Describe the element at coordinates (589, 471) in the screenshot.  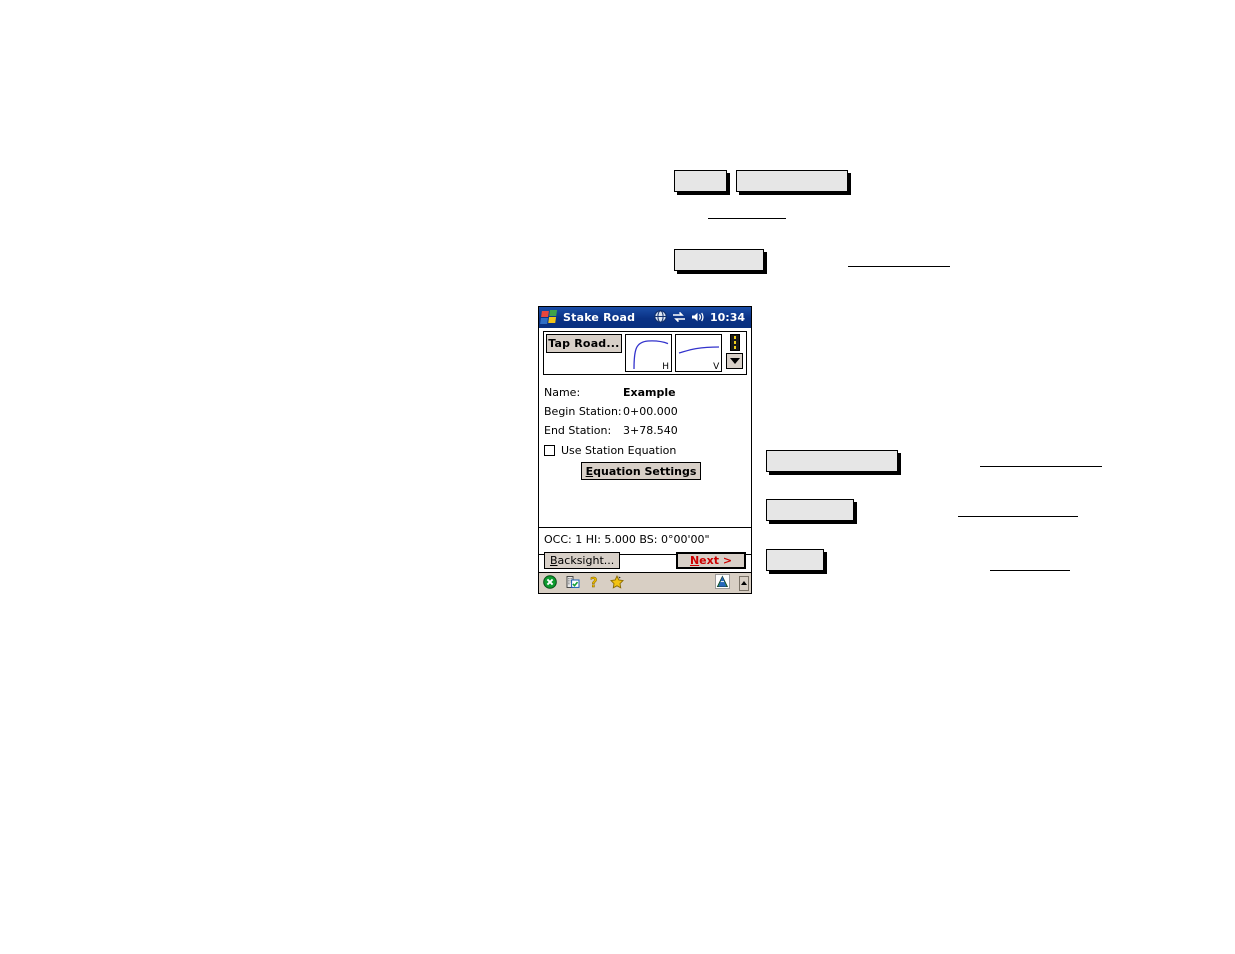
I see `equation-settings-accel: E` at that location.